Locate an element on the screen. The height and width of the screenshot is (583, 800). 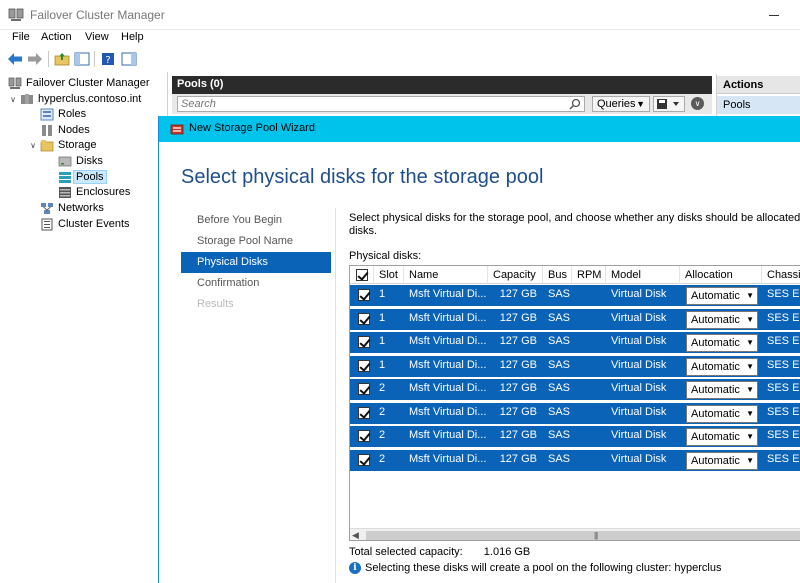
actions-item-pools: Pools is located at coordinates (758, 105).